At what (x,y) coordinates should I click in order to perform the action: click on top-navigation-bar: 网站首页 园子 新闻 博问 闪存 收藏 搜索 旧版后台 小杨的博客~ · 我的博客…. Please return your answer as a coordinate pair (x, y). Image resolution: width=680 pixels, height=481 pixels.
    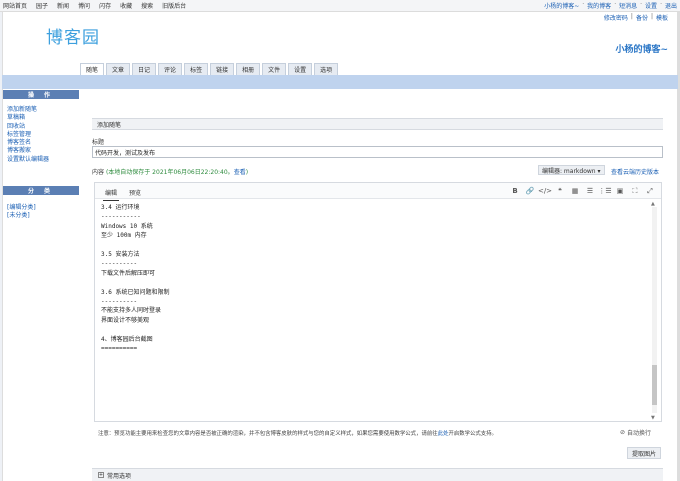
    Looking at the image, I should click on (340, 6).